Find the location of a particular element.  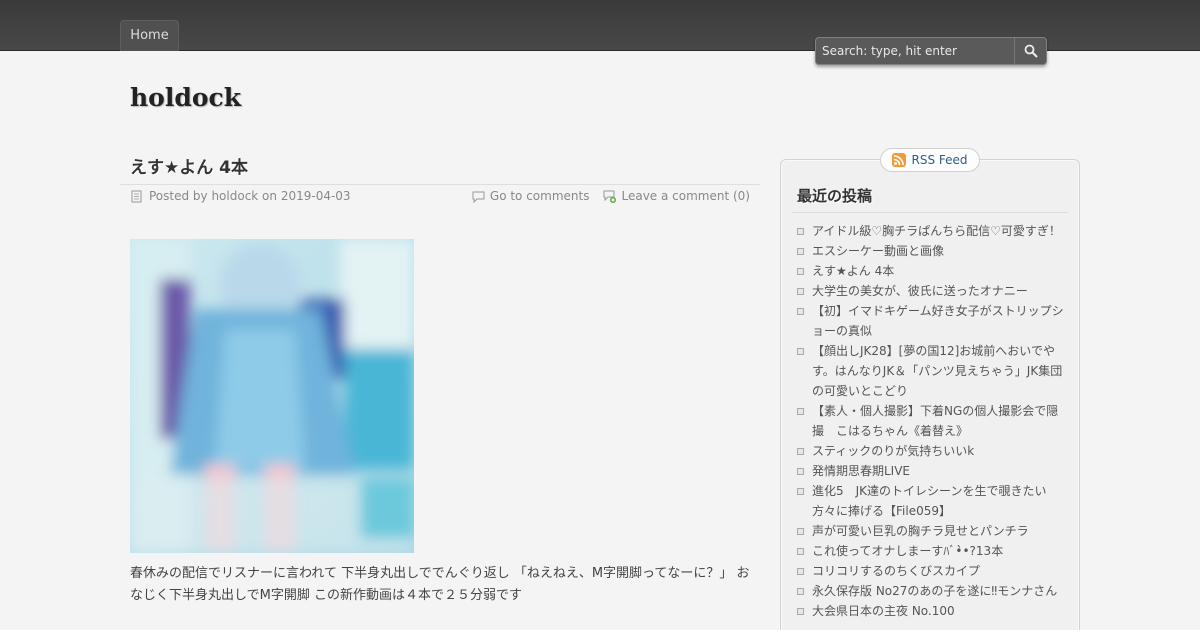

search-button is located at coordinates (1030, 51).